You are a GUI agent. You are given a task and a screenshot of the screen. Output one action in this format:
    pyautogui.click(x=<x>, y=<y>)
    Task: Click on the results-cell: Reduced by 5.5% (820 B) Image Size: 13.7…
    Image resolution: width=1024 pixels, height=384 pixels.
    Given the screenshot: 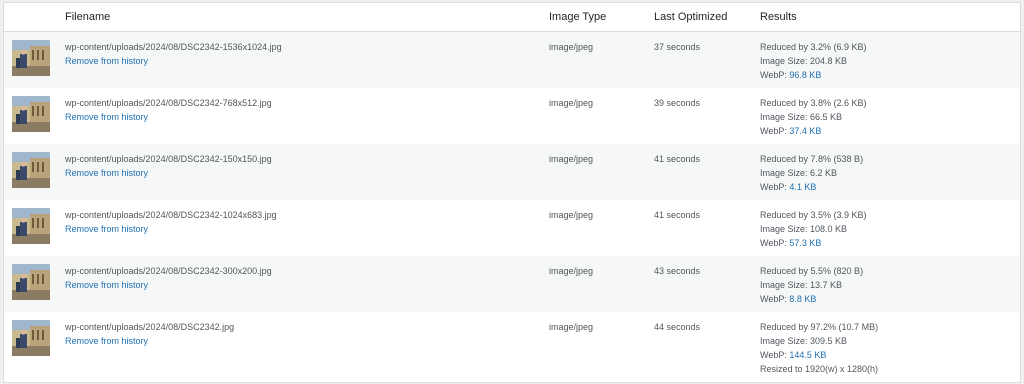 What is the action you would take?
    pyautogui.click(x=811, y=285)
    